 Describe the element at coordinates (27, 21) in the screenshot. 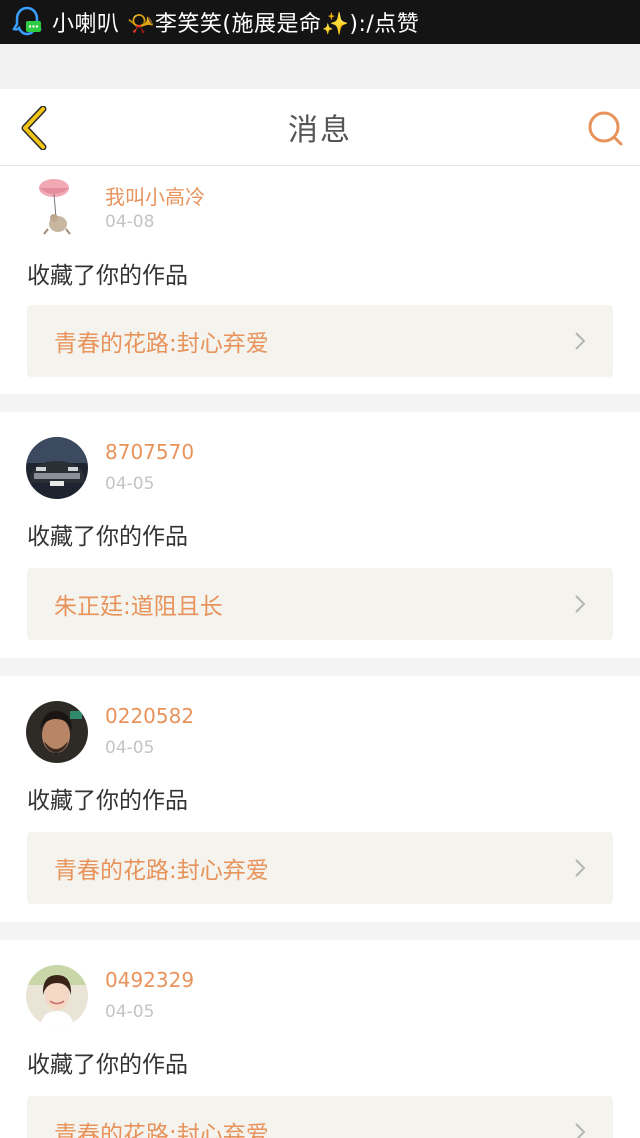

I see `qq-icon` at that location.